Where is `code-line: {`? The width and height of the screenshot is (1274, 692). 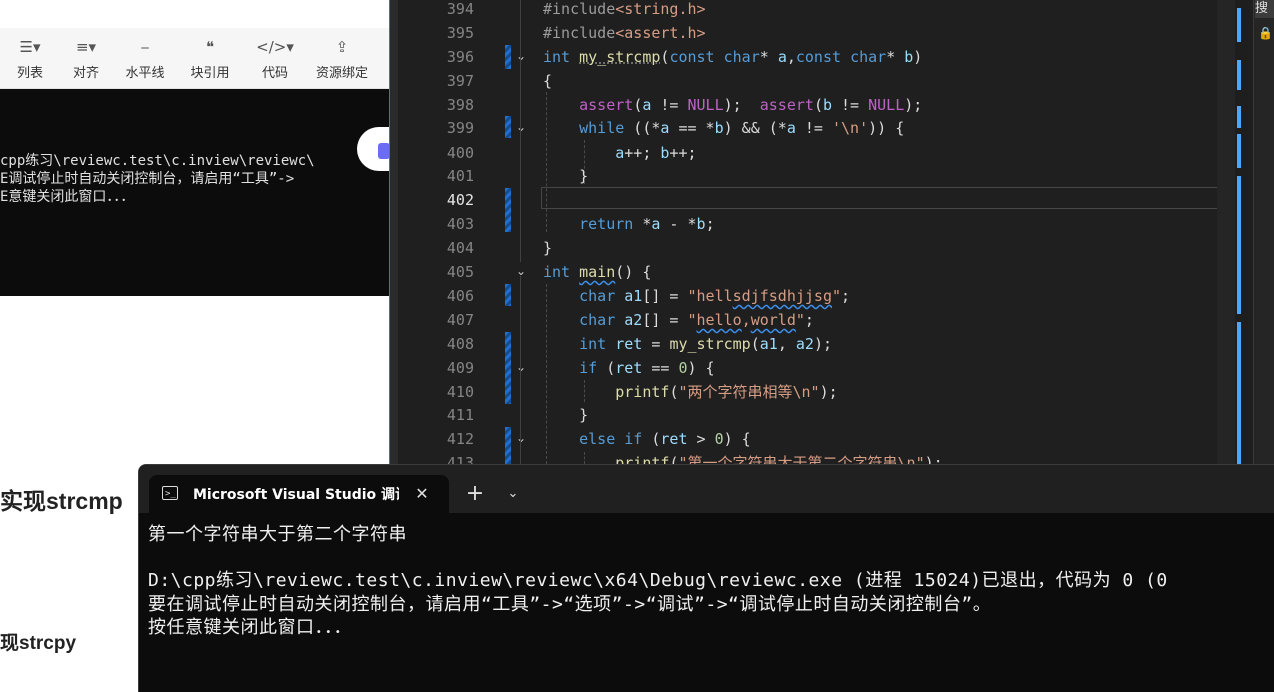 code-line: { is located at coordinates (548, 81).